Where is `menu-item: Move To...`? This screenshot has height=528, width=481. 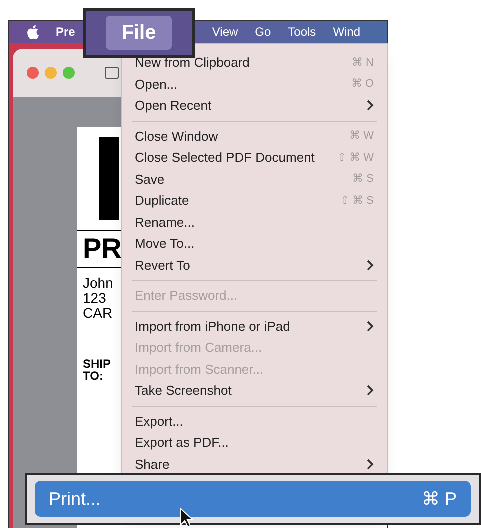
menu-item: Move To... is located at coordinates (254, 243).